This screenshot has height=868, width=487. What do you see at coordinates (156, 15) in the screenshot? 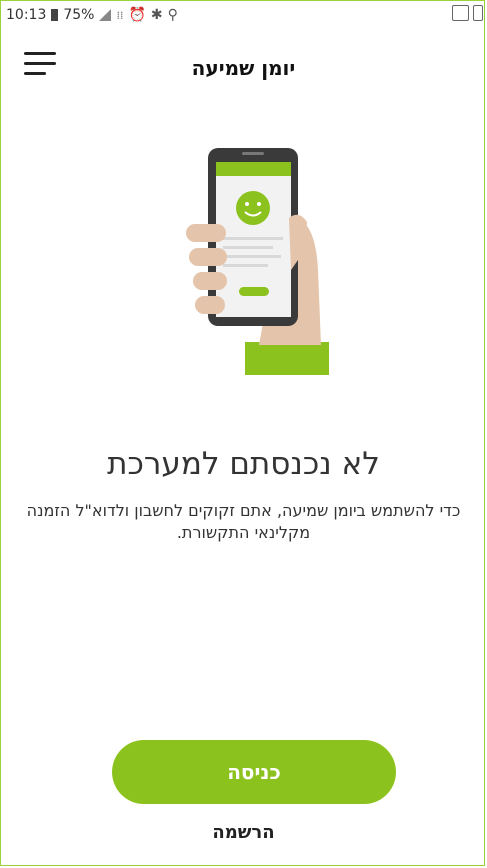
I see `bluetooth-icon: ✱` at bounding box center [156, 15].